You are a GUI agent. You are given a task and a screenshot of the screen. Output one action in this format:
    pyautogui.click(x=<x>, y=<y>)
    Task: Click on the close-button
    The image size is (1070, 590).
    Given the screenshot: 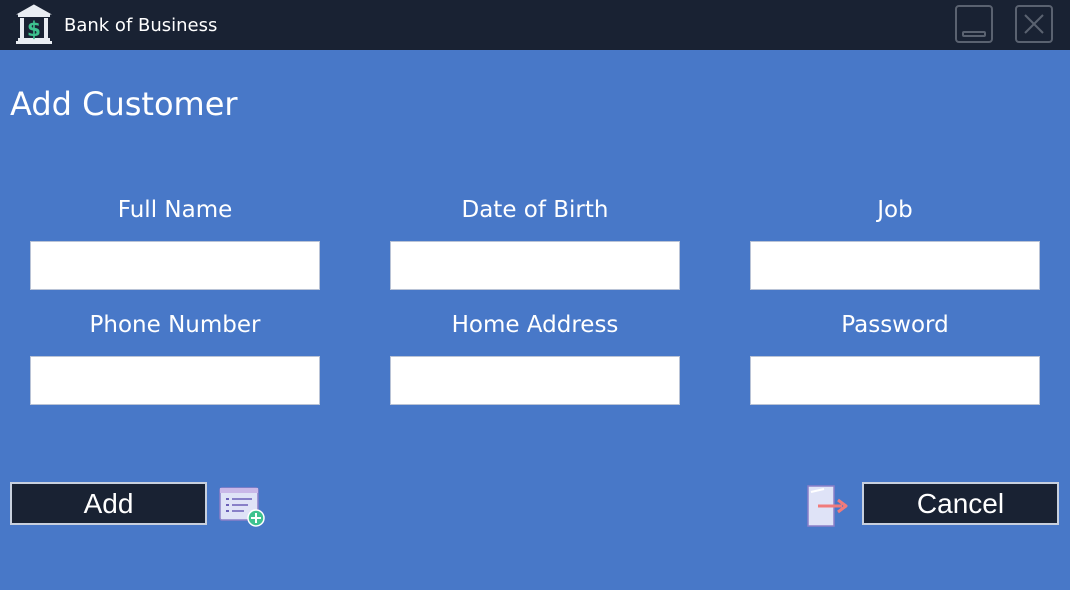 What is the action you would take?
    pyautogui.click(x=1034, y=24)
    